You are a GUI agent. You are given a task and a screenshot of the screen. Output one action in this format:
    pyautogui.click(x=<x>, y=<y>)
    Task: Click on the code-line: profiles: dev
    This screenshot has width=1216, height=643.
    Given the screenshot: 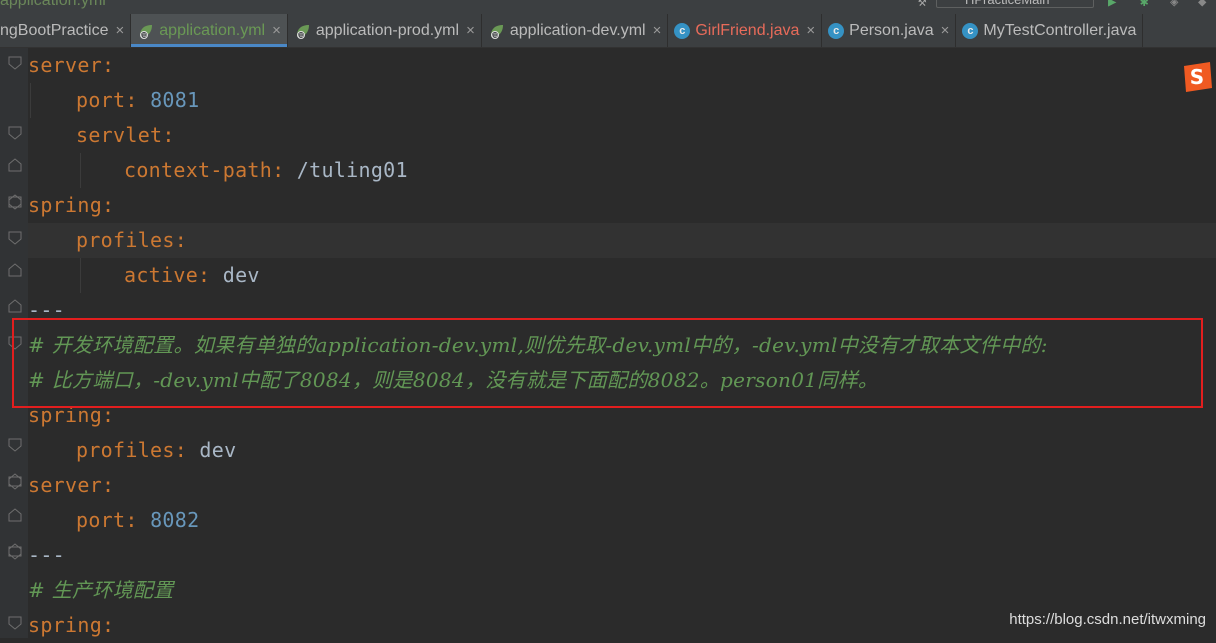 What is the action you would take?
    pyautogui.click(x=622, y=450)
    